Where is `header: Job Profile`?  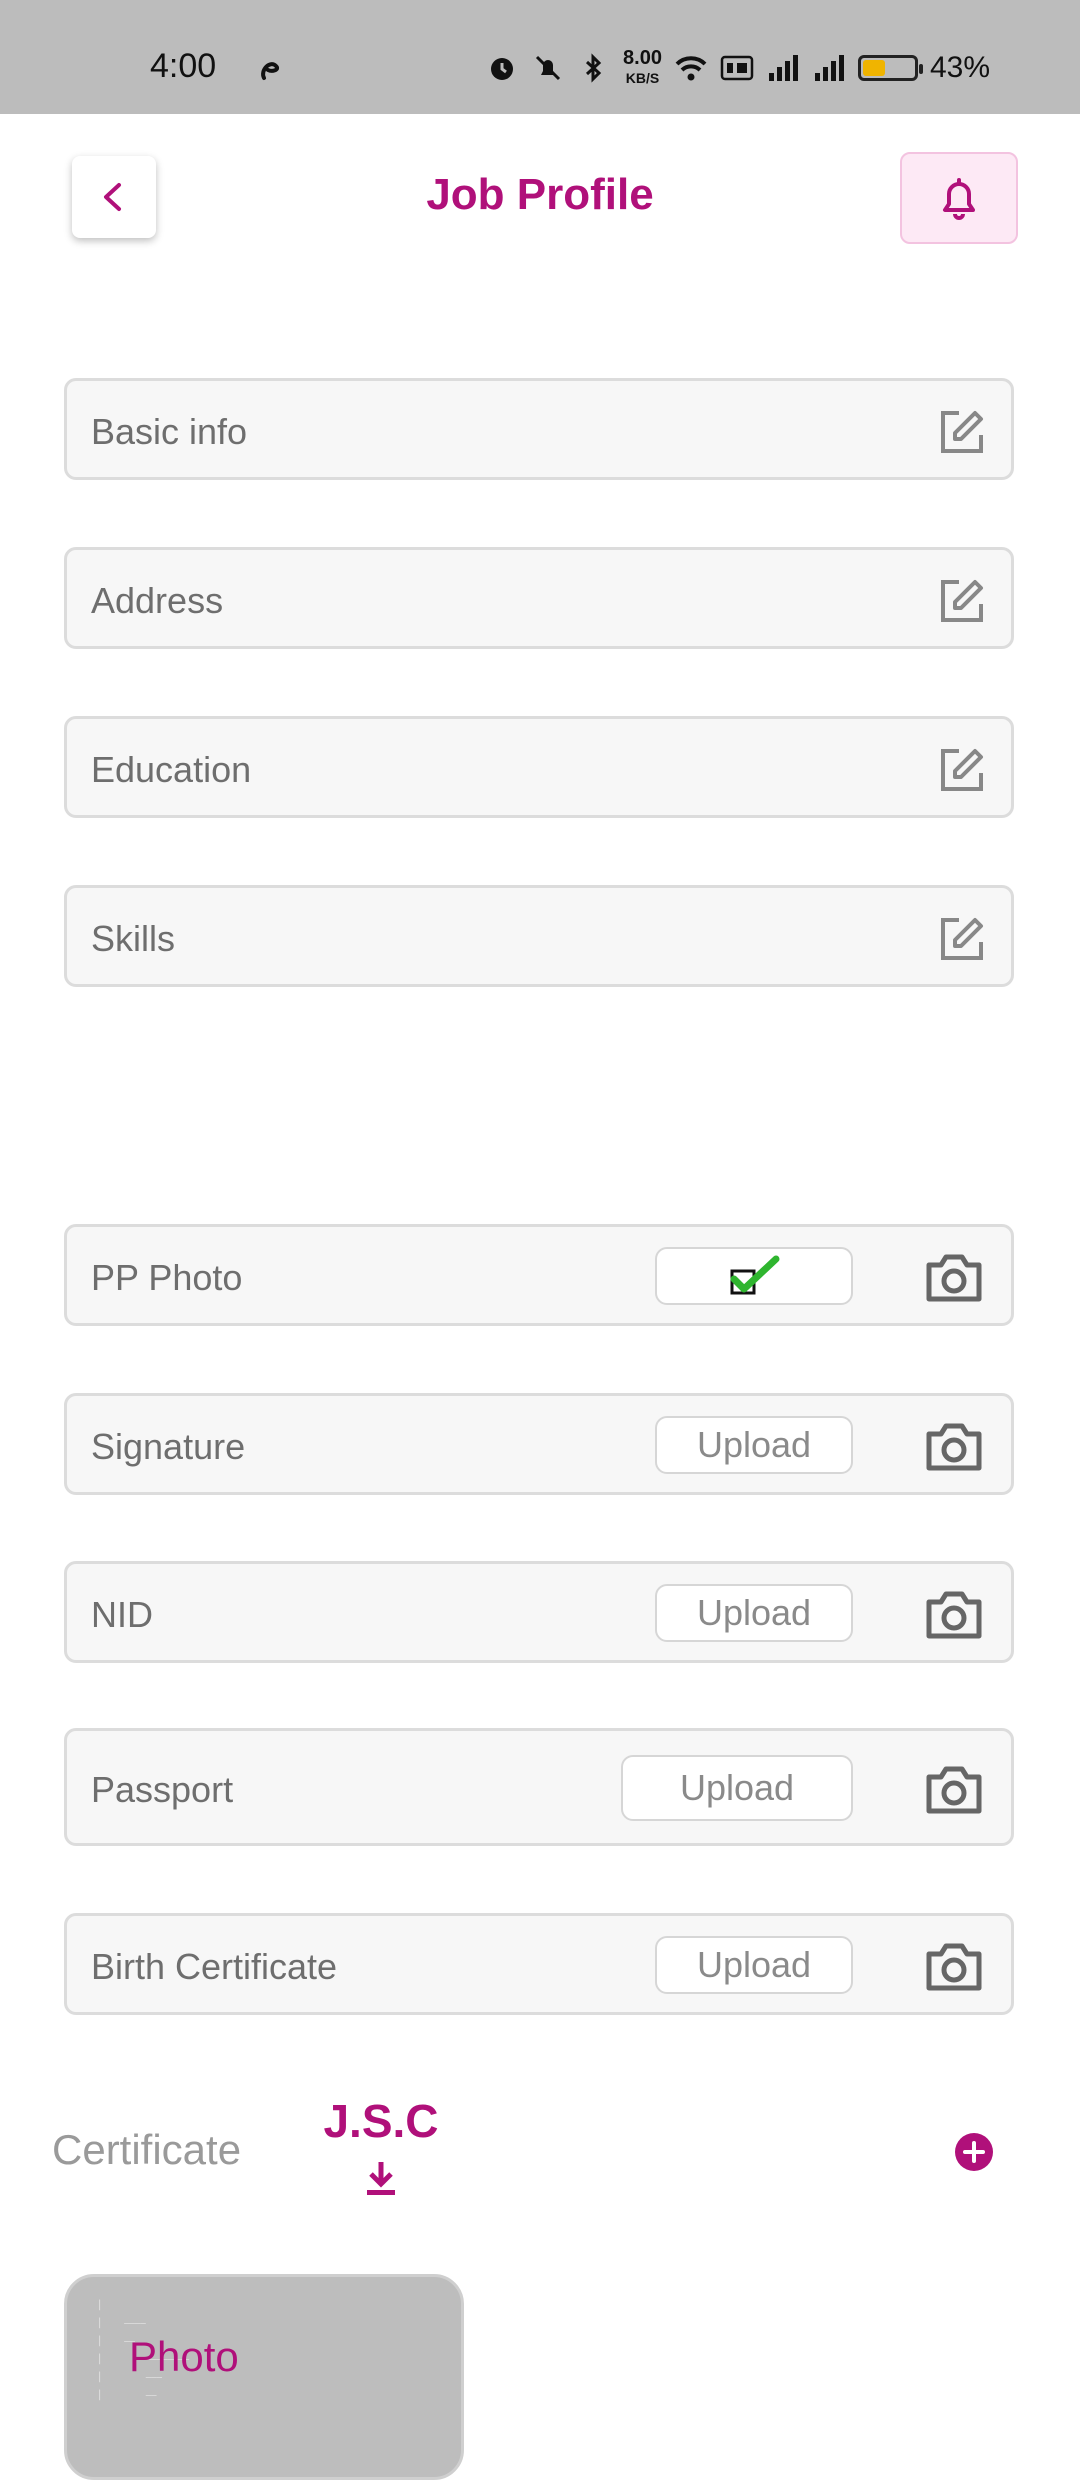
header: Job Profile is located at coordinates (540, 199).